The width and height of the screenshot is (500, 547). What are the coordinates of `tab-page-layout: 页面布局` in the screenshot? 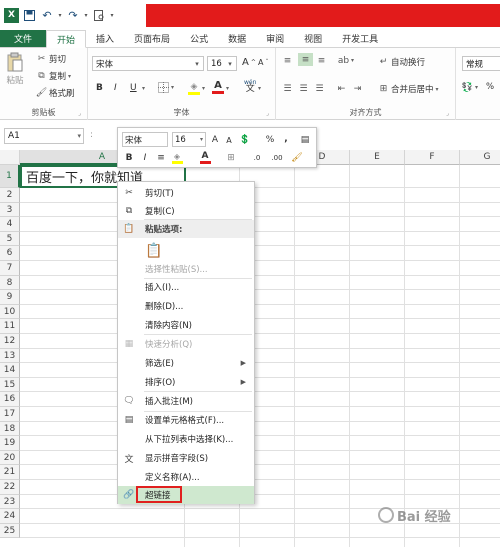 It's located at (152, 38).